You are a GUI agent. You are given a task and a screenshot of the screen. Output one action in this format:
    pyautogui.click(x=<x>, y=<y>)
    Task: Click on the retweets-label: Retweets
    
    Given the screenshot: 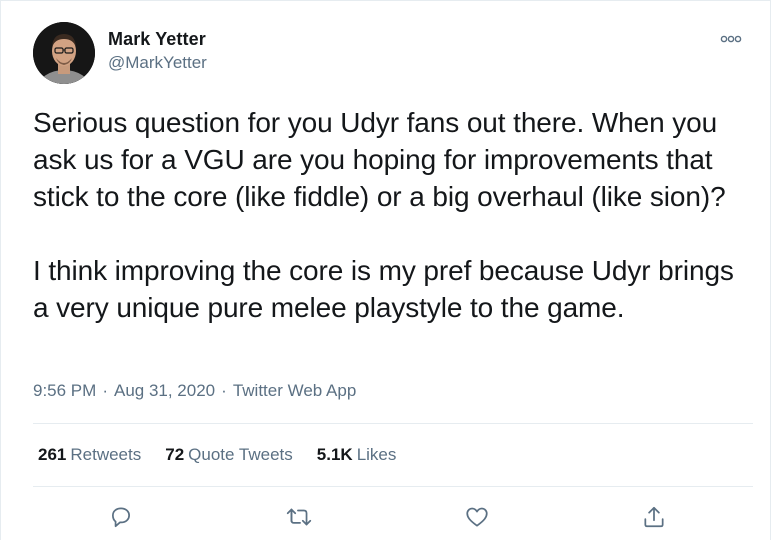 What is the action you would take?
    pyautogui.click(x=106, y=454)
    